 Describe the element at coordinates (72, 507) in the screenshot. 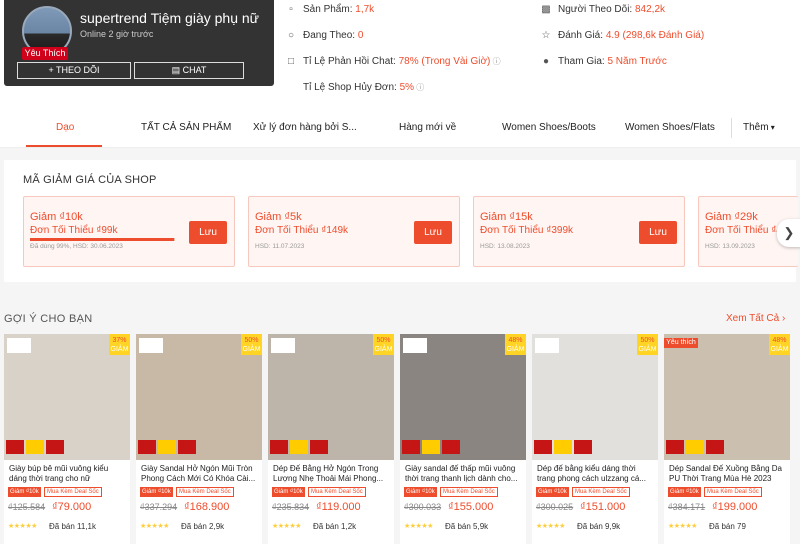

I see `sale-price: ₫79.000` at that location.